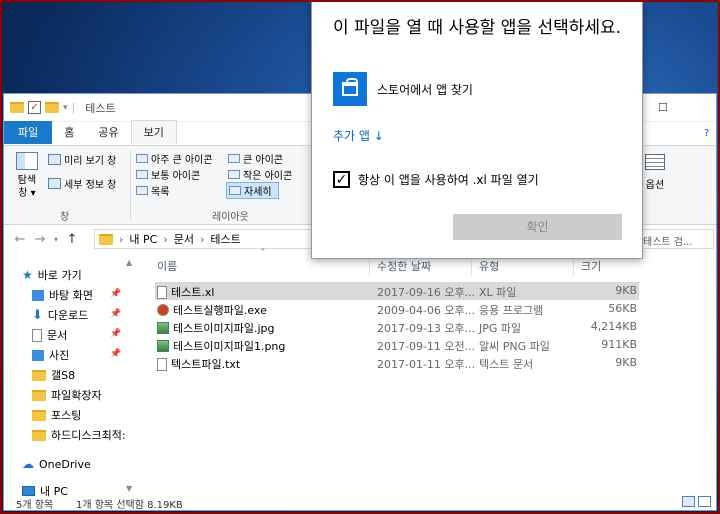  I want to click on nav-quick-access: ★ 바로 가기, so click(52, 275).